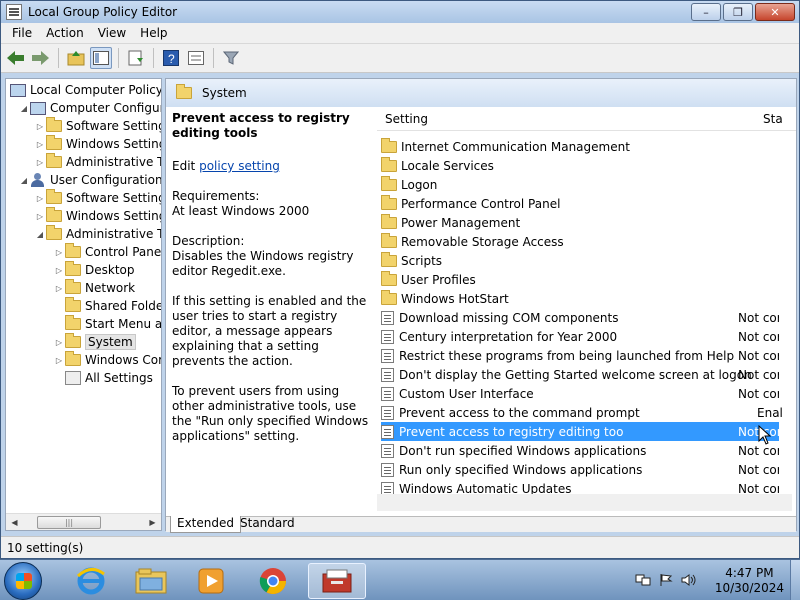  Describe the element at coordinates (107, 360) in the screenshot. I see `tree-node-windows-components: ▷ Windows Cor` at that location.